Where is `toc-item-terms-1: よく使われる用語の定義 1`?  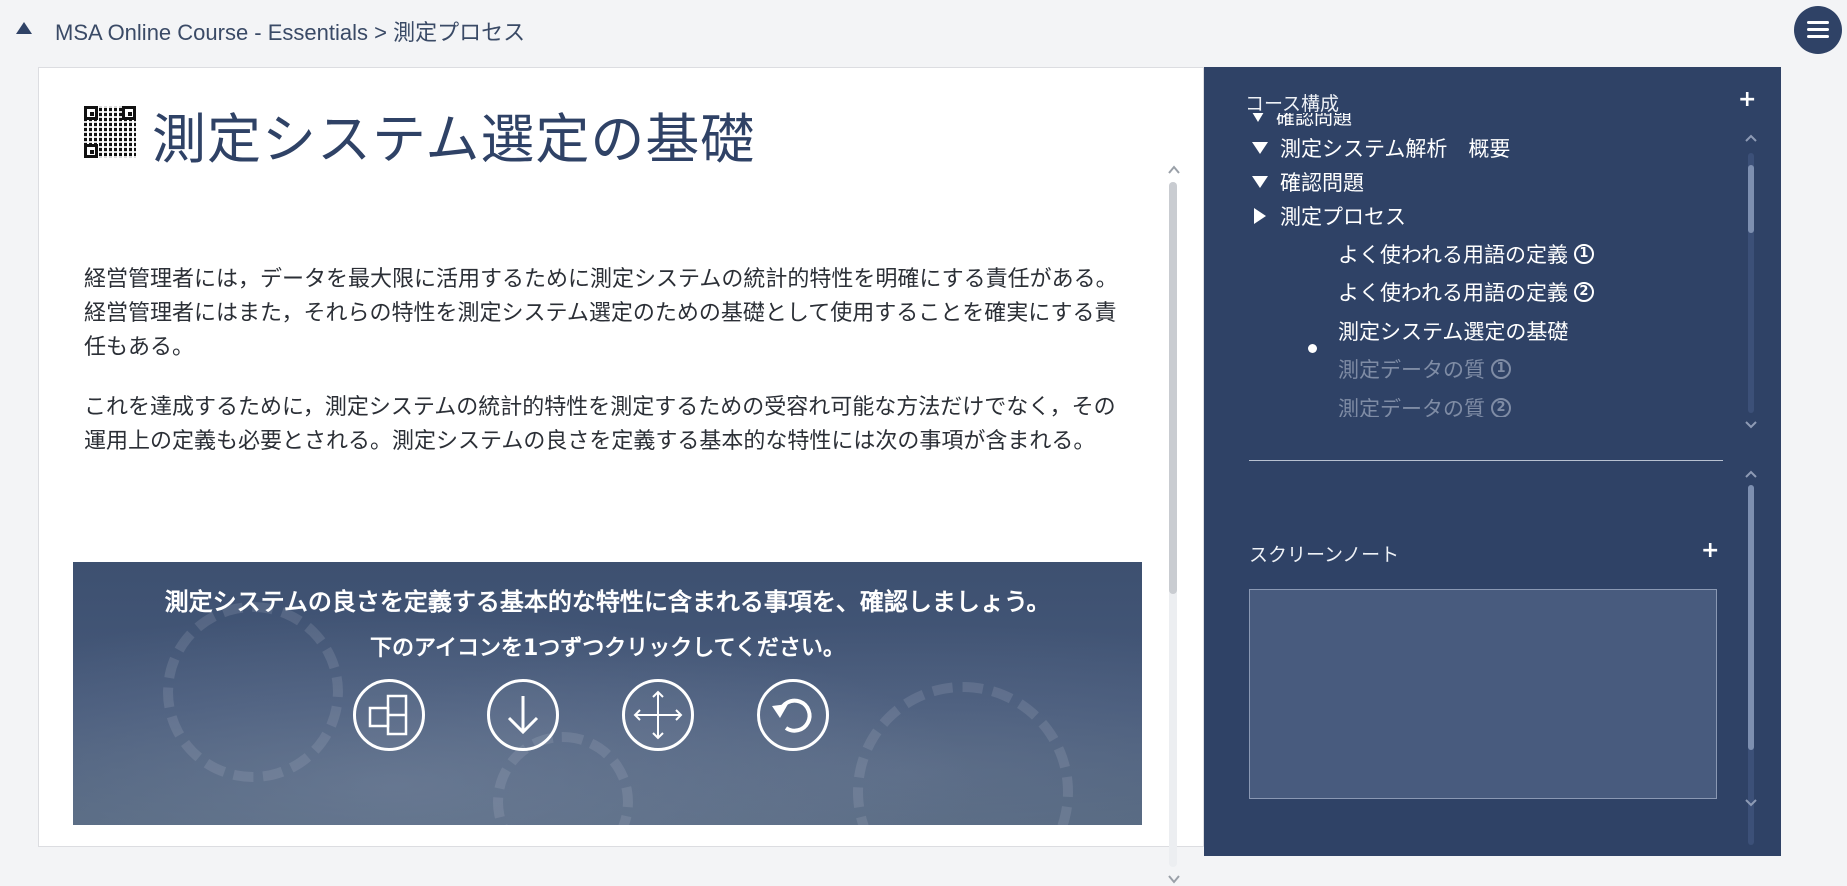
toc-item-terms-1: よく使われる用語の定義 1 is located at coordinates (1466, 254).